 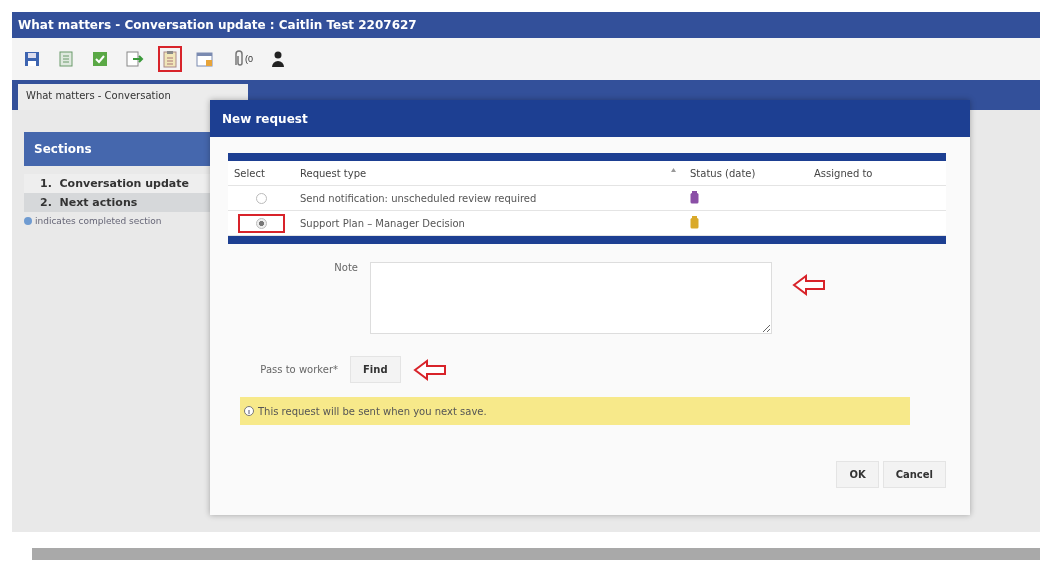 What do you see at coordinates (98, 221) in the screenshot?
I see `legend-text: indicates completed section` at bounding box center [98, 221].